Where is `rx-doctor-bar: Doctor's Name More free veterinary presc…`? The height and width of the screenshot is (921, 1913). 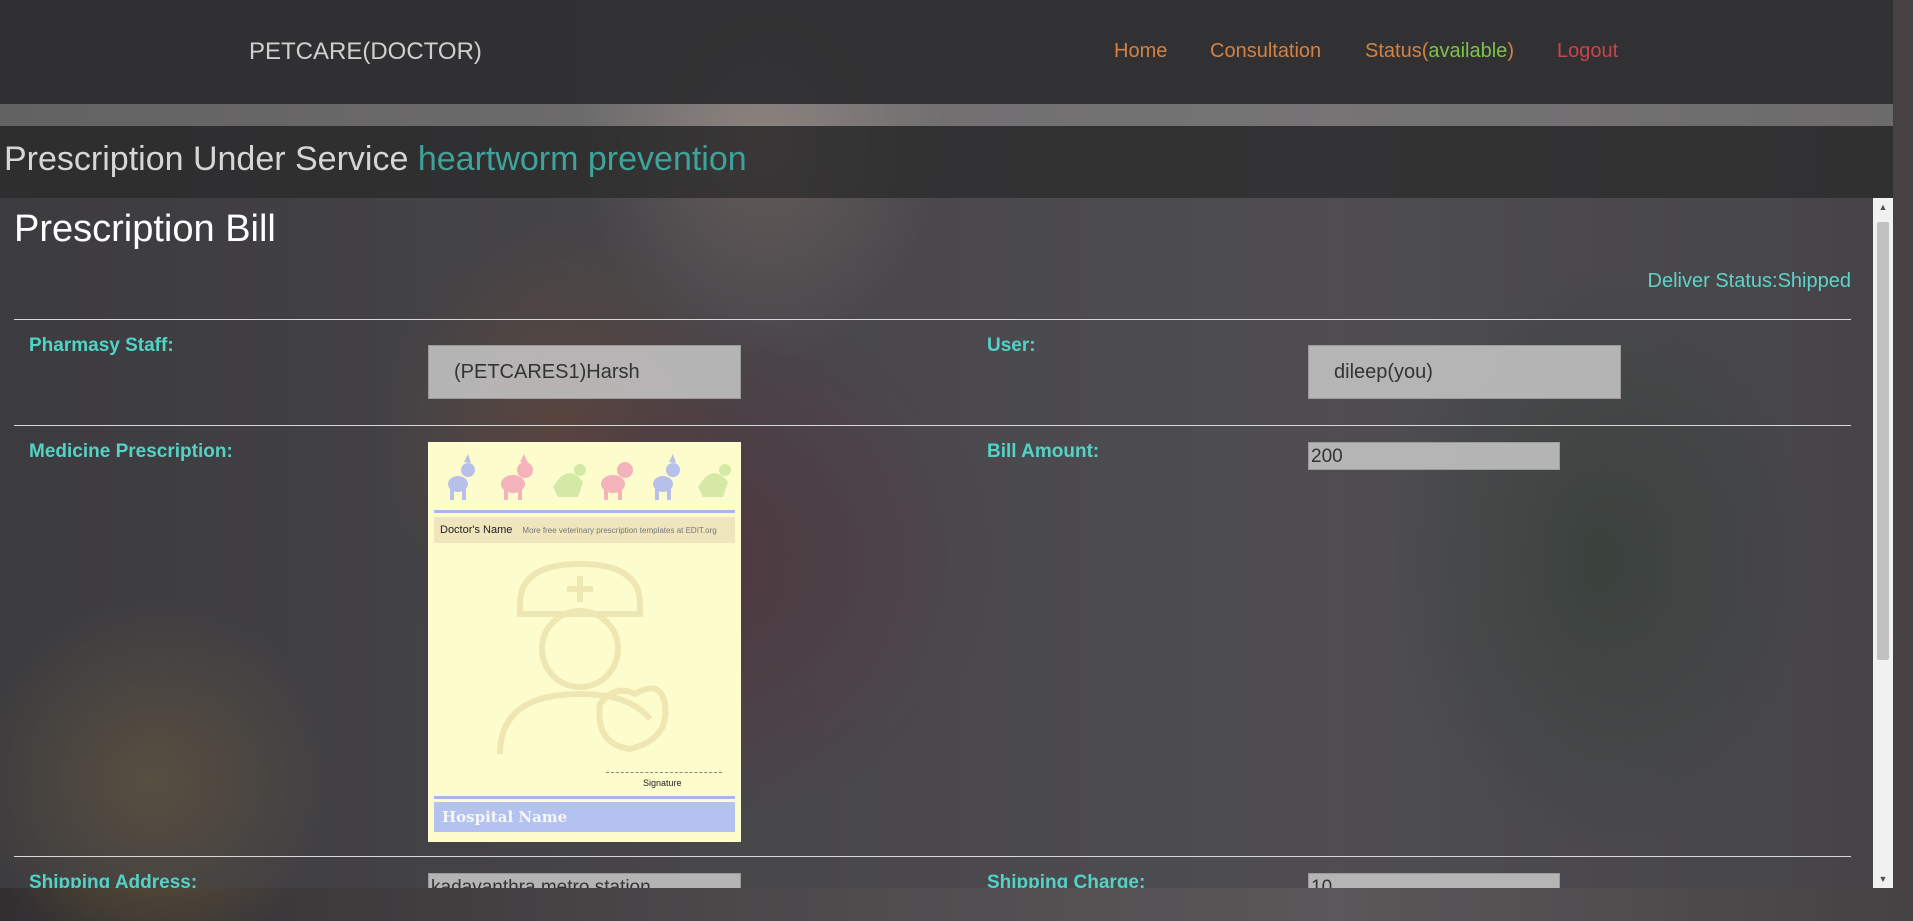 rx-doctor-bar: Doctor's Name More free veterinary presc… is located at coordinates (584, 530).